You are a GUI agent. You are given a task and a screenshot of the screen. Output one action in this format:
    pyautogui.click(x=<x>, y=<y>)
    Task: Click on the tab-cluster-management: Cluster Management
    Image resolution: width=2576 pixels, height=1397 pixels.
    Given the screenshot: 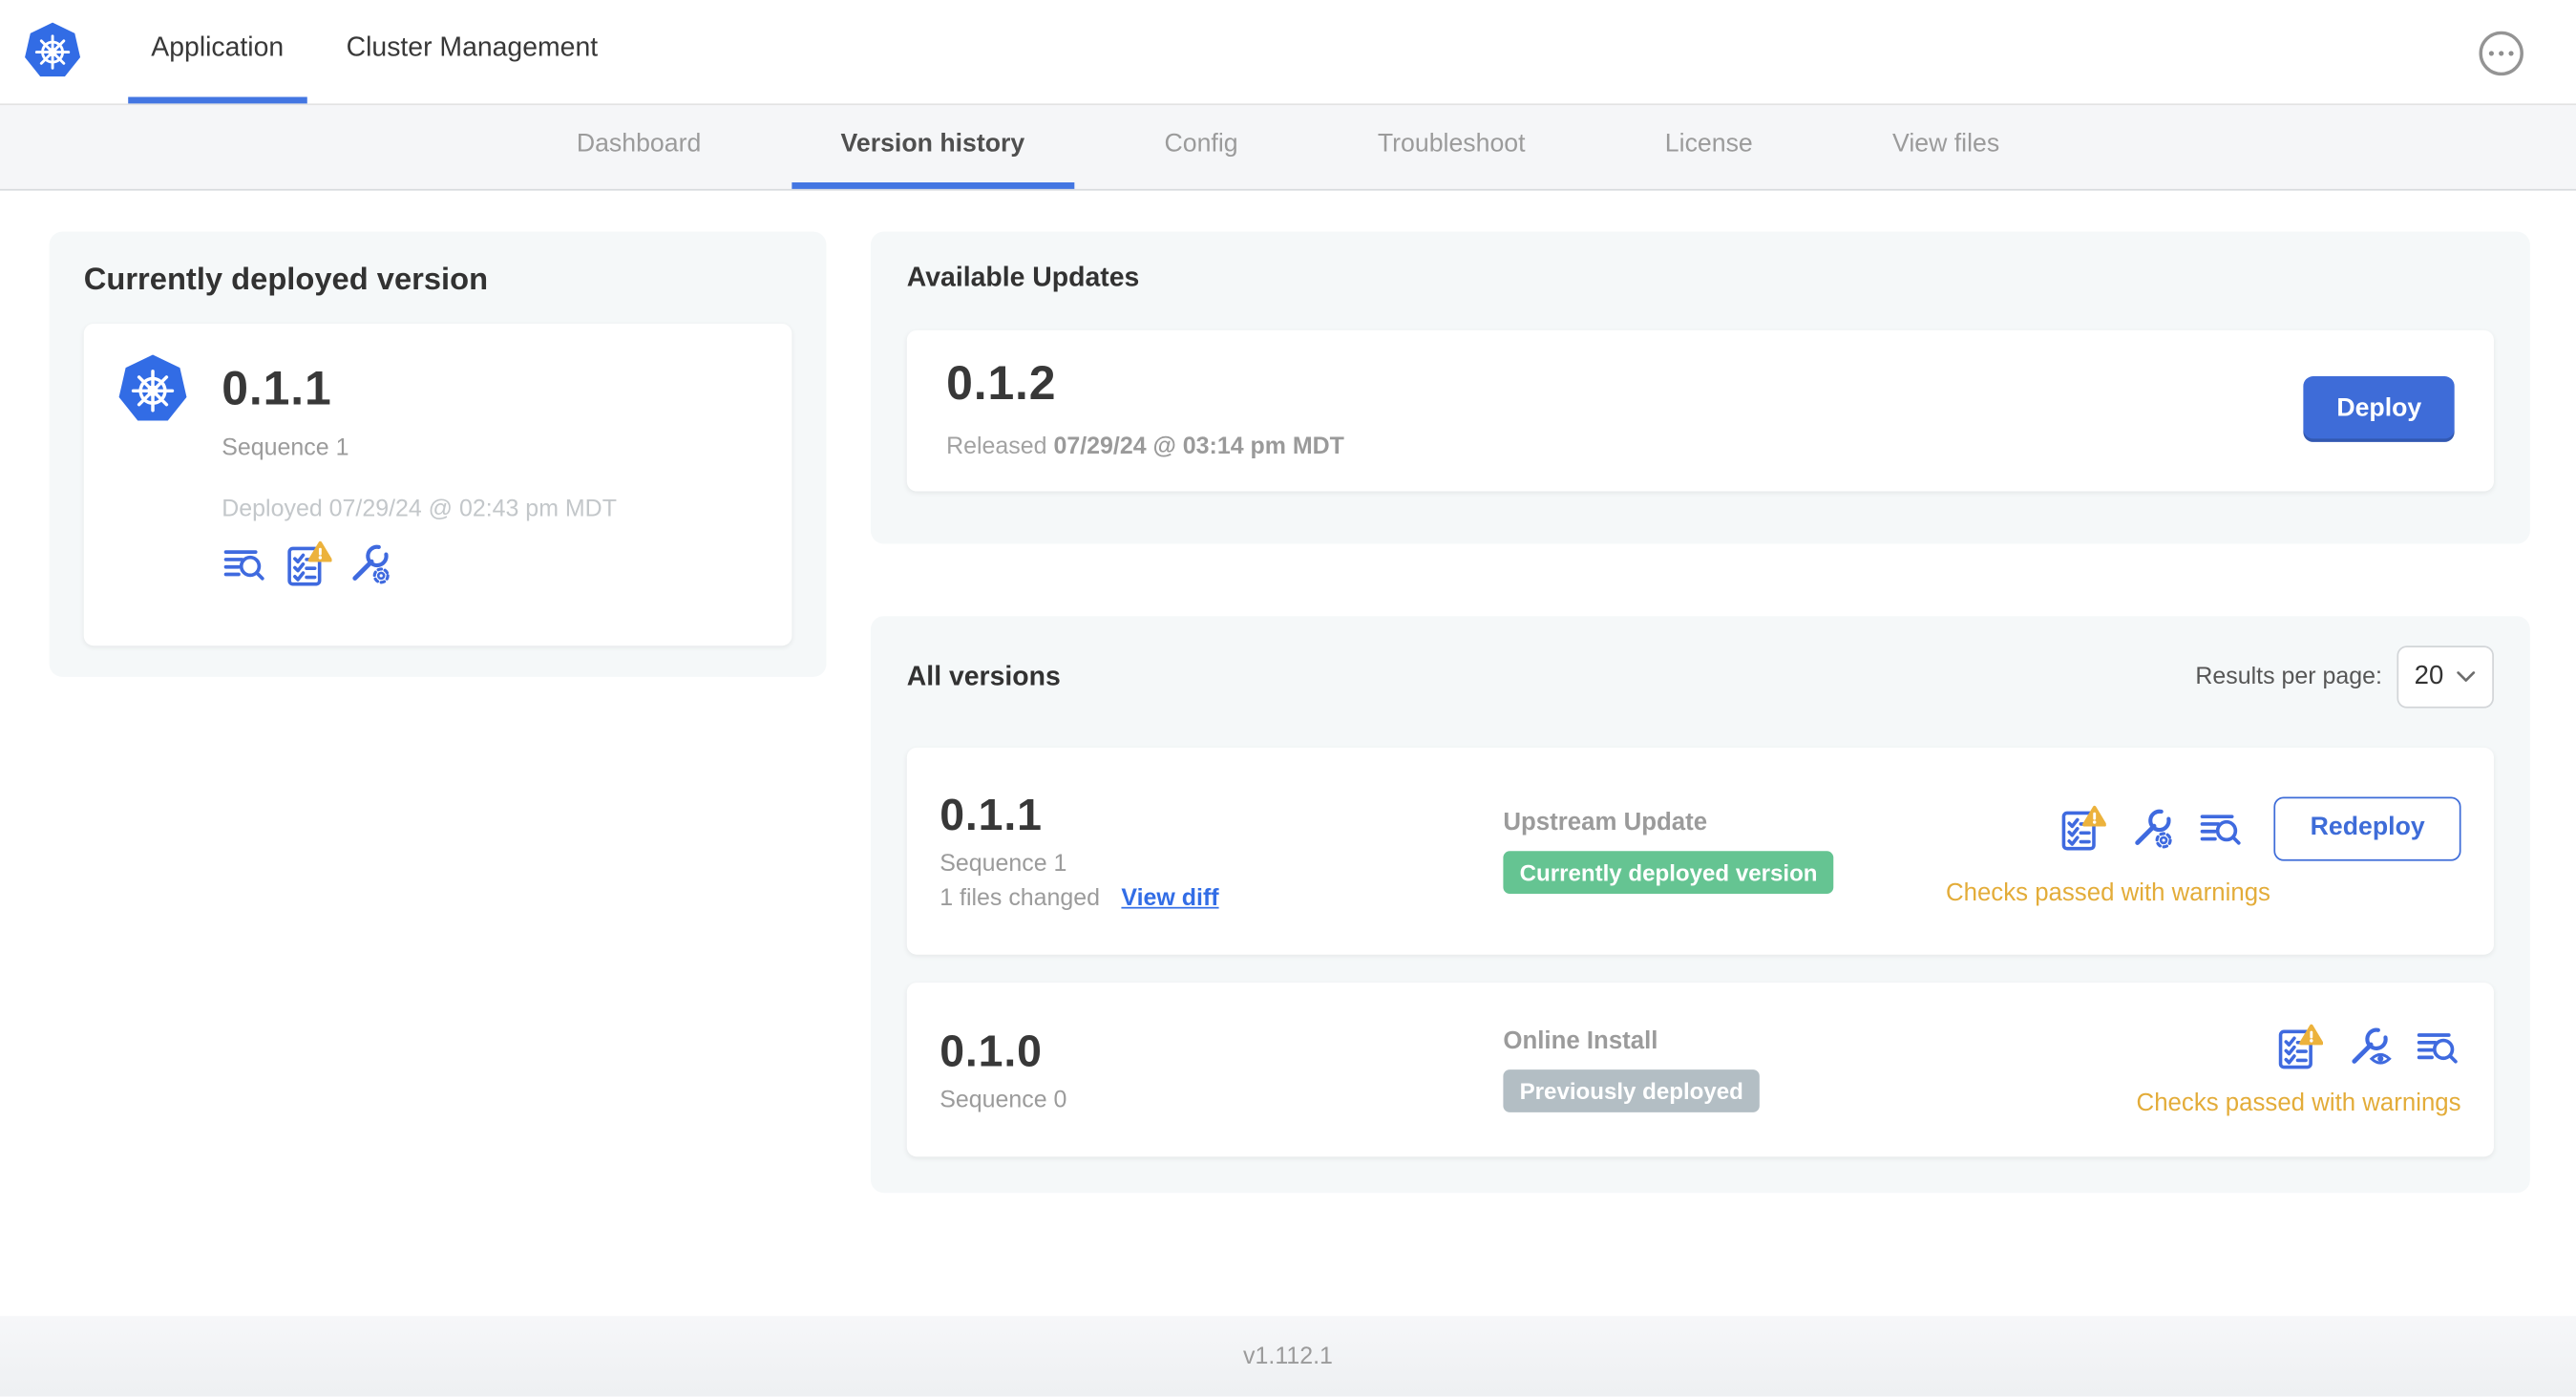 What is the action you would take?
    pyautogui.click(x=473, y=51)
    